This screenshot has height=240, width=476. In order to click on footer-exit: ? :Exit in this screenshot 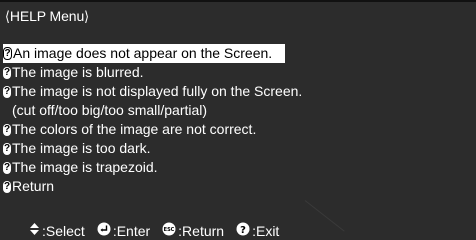, I will do `click(257, 230)`.